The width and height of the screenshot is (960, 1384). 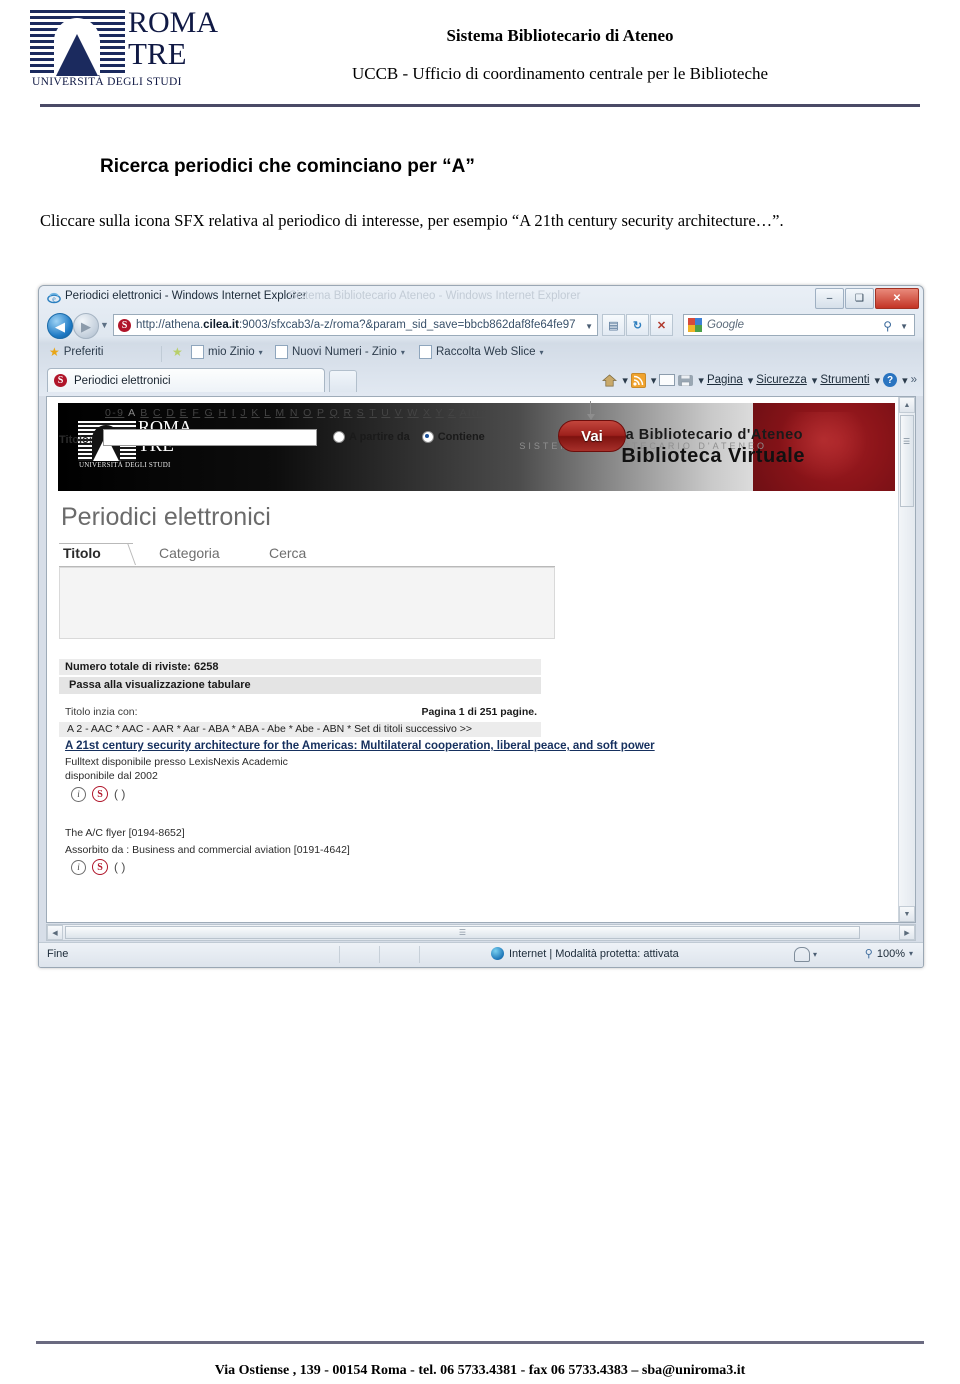 What do you see at coordinates (157, 413) in the screenshot?
I see `alpha-link-C: C` at bounding box center [157, 413].